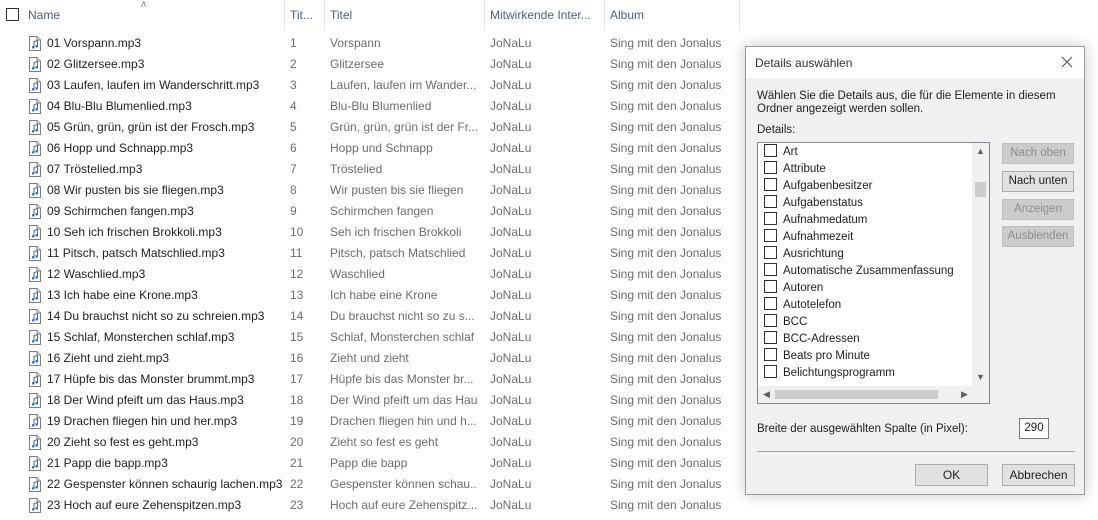  What do you see at coordinates (1067, 62) in the screenshot?
I see `close-icon` at bounding box center [1067, 62].